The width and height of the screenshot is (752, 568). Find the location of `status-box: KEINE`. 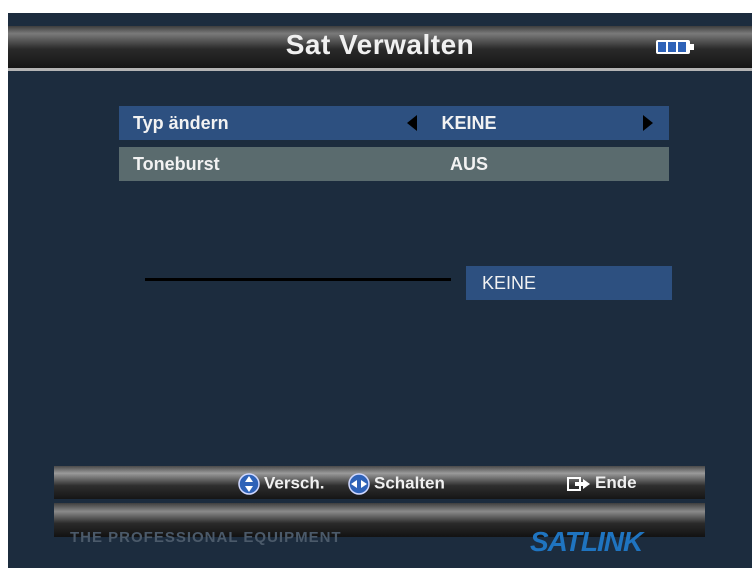

status-box: KEINE is located at coordinates (569, 283).